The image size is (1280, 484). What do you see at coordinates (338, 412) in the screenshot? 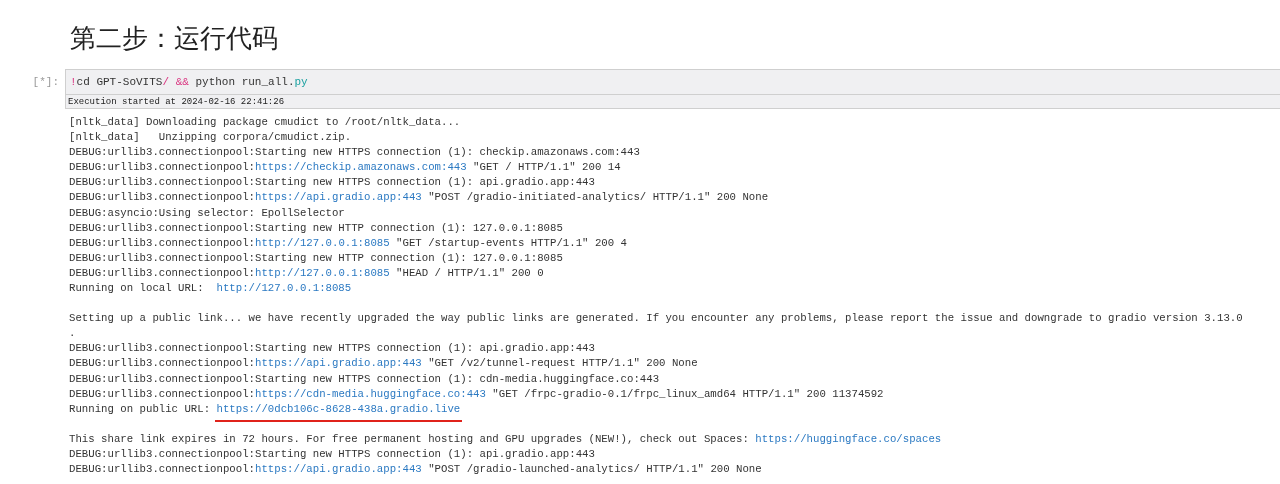
I see `output-link: https://0dcb106c-8628-438a.gradio.live` at bounding box center [338, 412].